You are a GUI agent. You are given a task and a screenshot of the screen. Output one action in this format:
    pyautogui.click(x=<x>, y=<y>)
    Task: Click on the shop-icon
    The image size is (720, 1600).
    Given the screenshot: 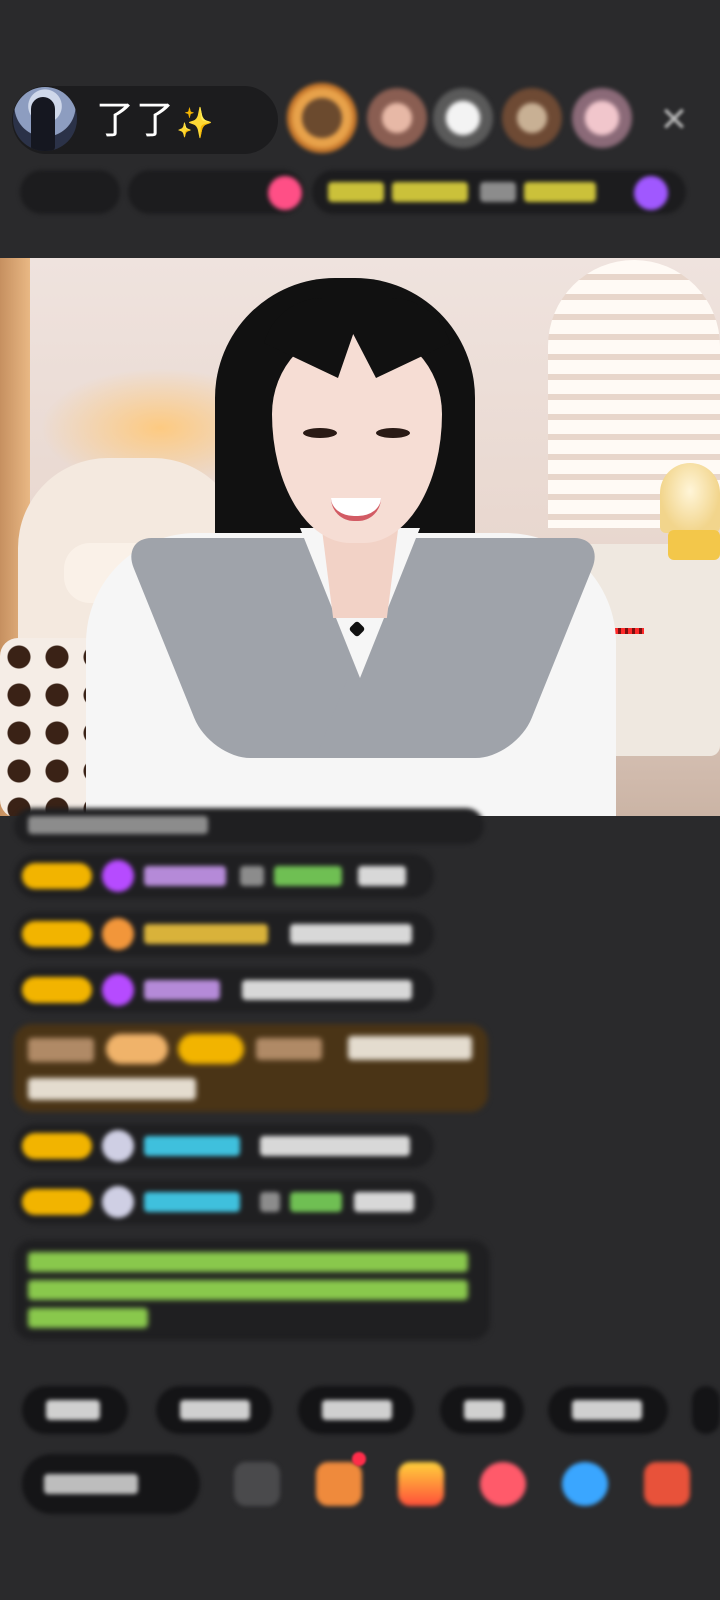 What is the action you would take?
    pyautogui.click(x=339, y=1484)
    